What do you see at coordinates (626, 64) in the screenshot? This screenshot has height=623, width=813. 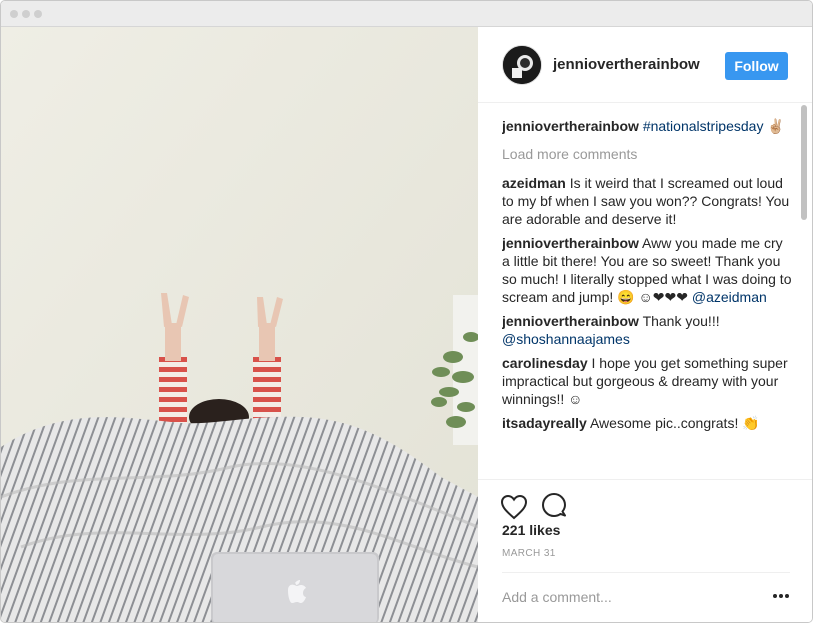 I see `author-username: jenniovertherainbow` at bounding box center [626, 64].